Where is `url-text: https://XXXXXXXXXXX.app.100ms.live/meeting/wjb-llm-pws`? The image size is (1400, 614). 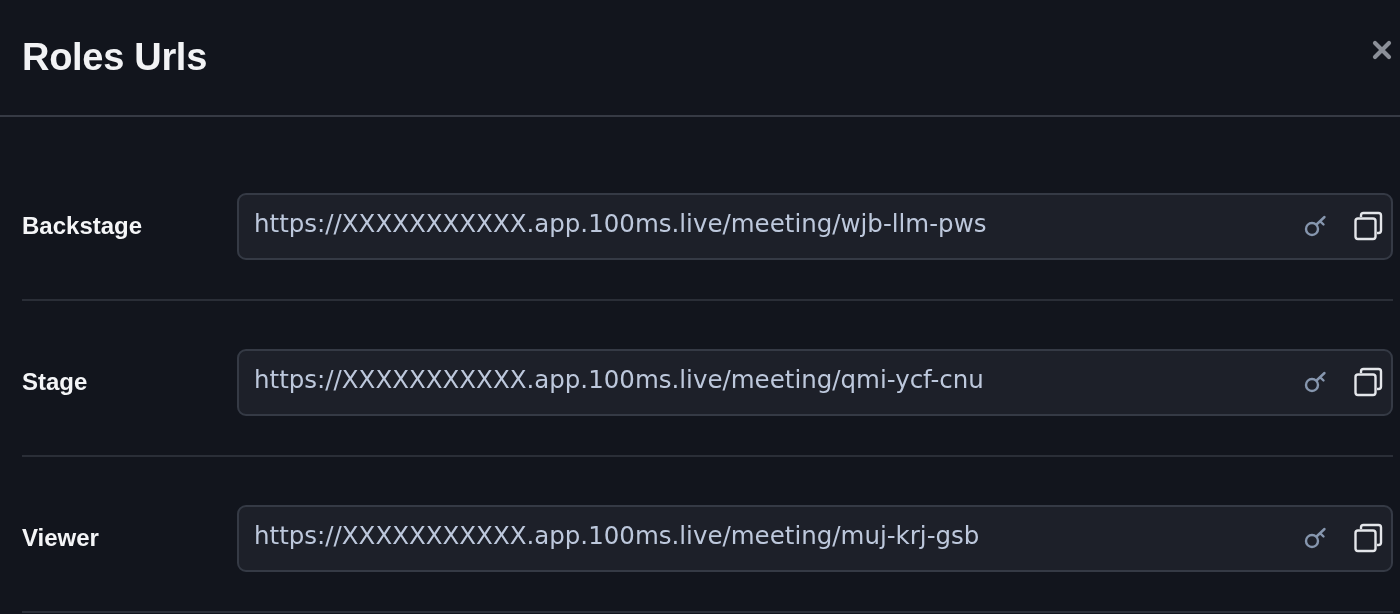
url-text: https://XXXXXXXXXXX.app.100ms.live/meeting/wjb-llm-pws is located at coordinates (621, 223).